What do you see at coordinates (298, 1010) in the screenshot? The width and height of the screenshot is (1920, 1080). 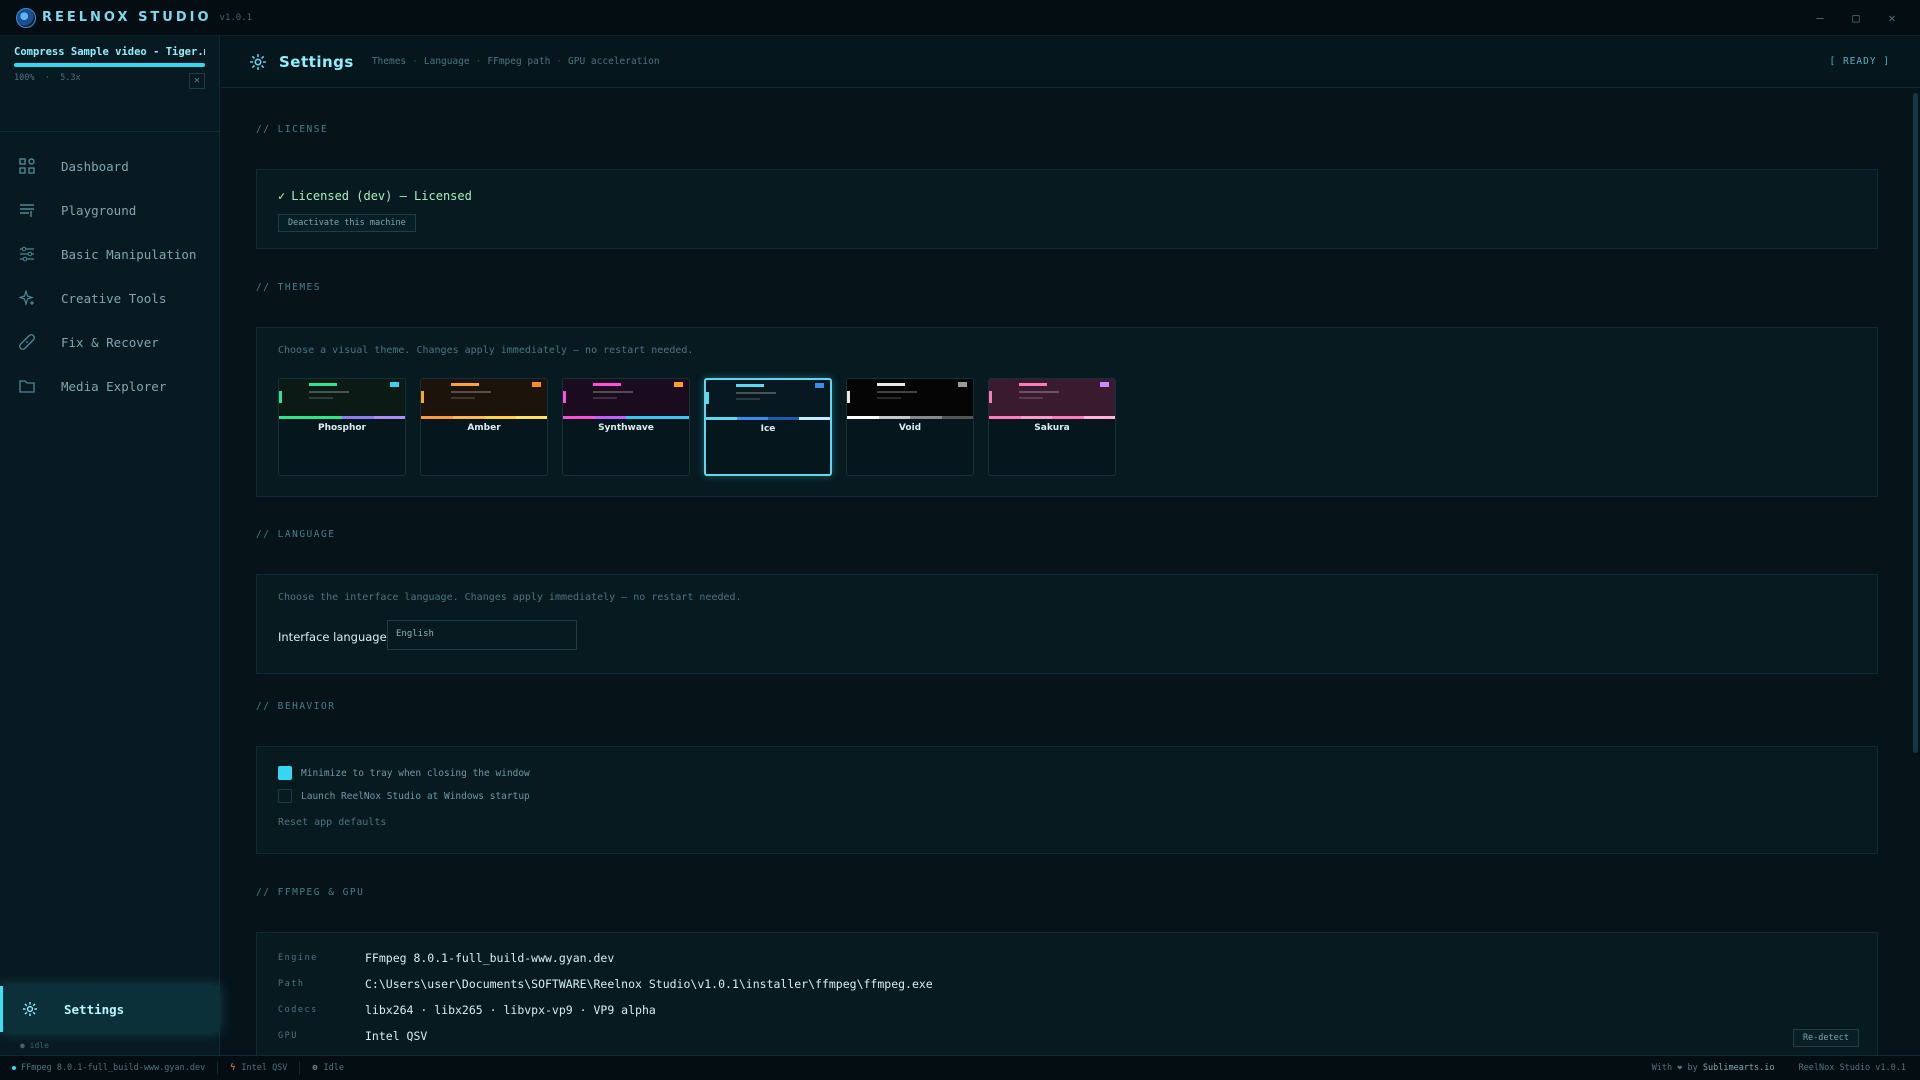 I see `codecs-key: Codecs` at bounding box center [298, 1010].